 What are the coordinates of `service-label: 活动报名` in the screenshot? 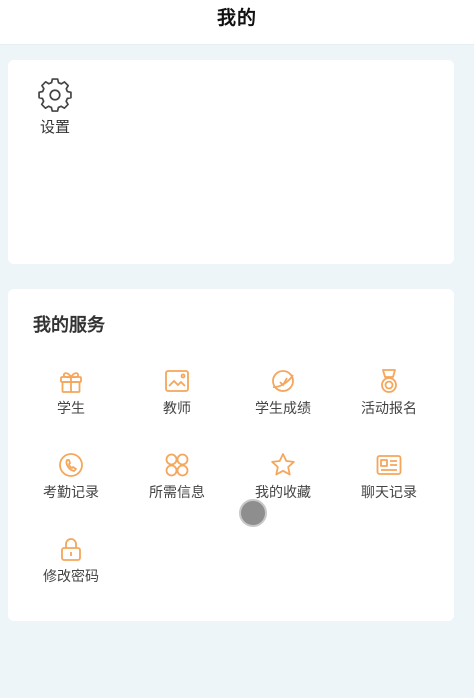 It's located at (389, 409).